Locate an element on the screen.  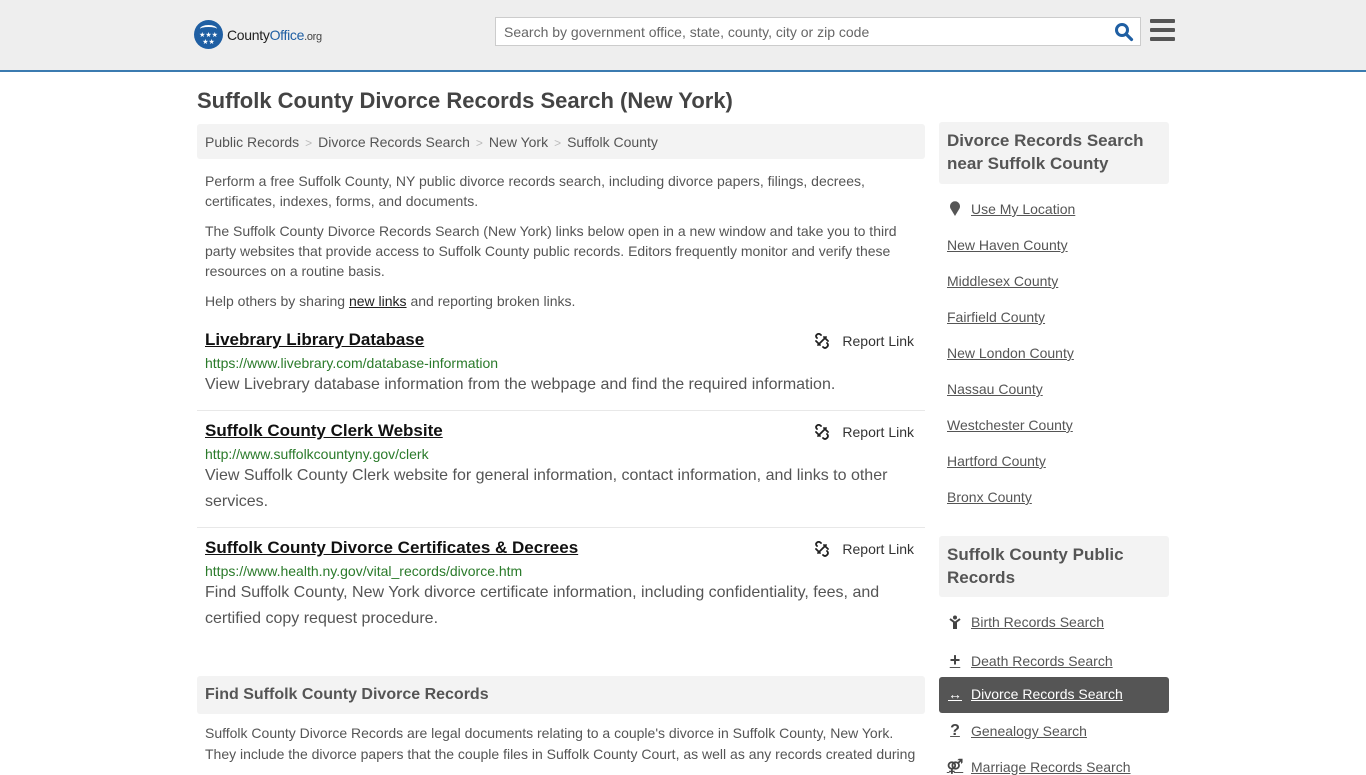
use-my-location-link: Use My Location is located at coordinates (1011, 209).